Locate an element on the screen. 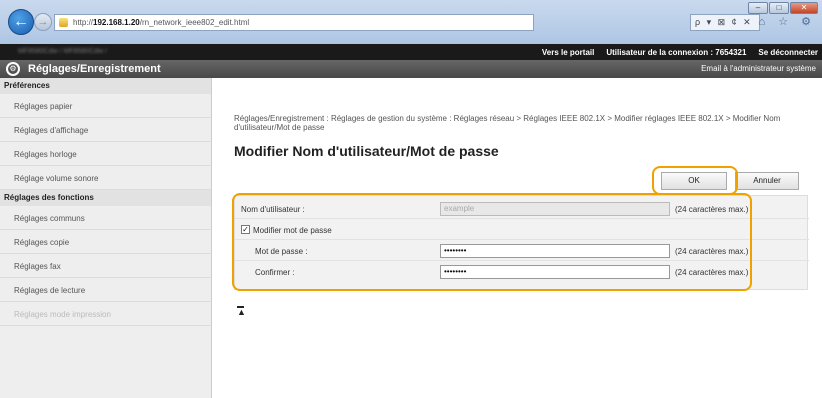 The width and height of the screenshot is (822, 398). sidebar-item-copy: Réglages copie is located at coordinates (105, 242).